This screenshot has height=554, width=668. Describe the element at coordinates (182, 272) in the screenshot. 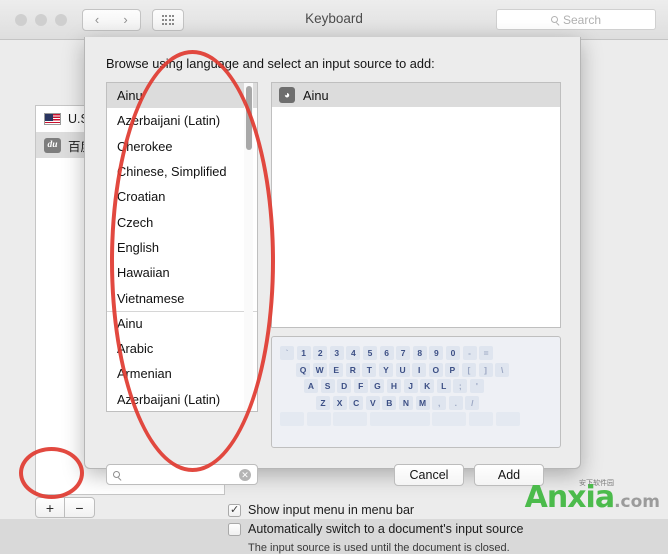

I see `language-list-item: Hawaiian` at that location.